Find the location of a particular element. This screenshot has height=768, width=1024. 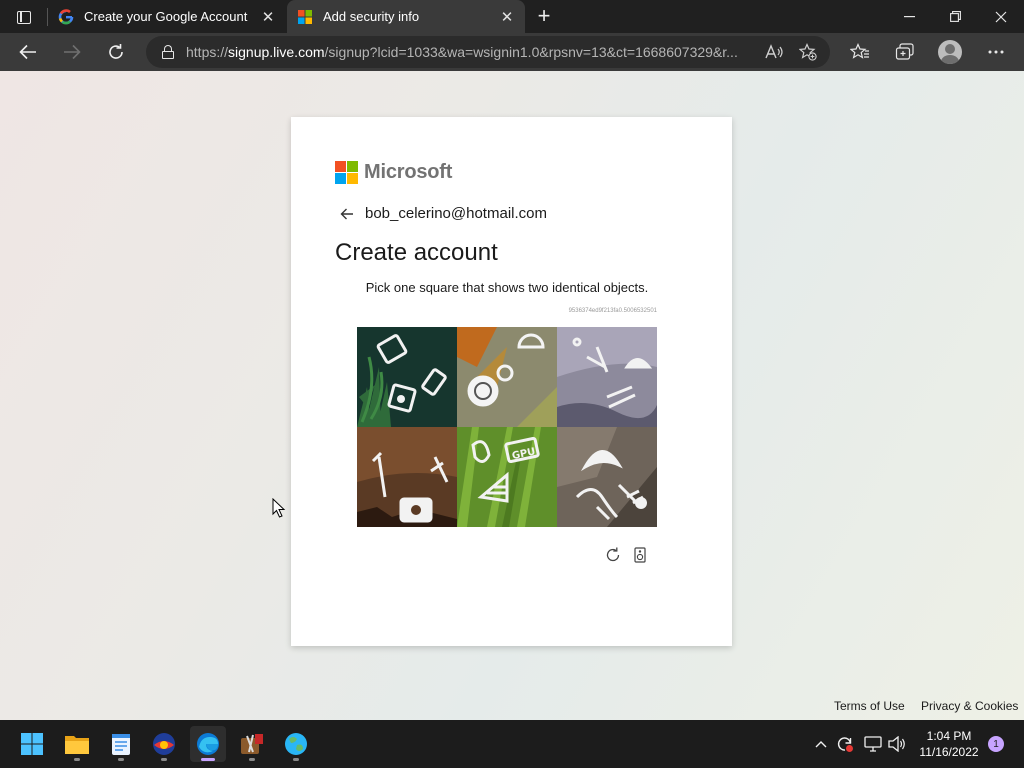

read-aloud-icon is located at coordinates (774, 52).